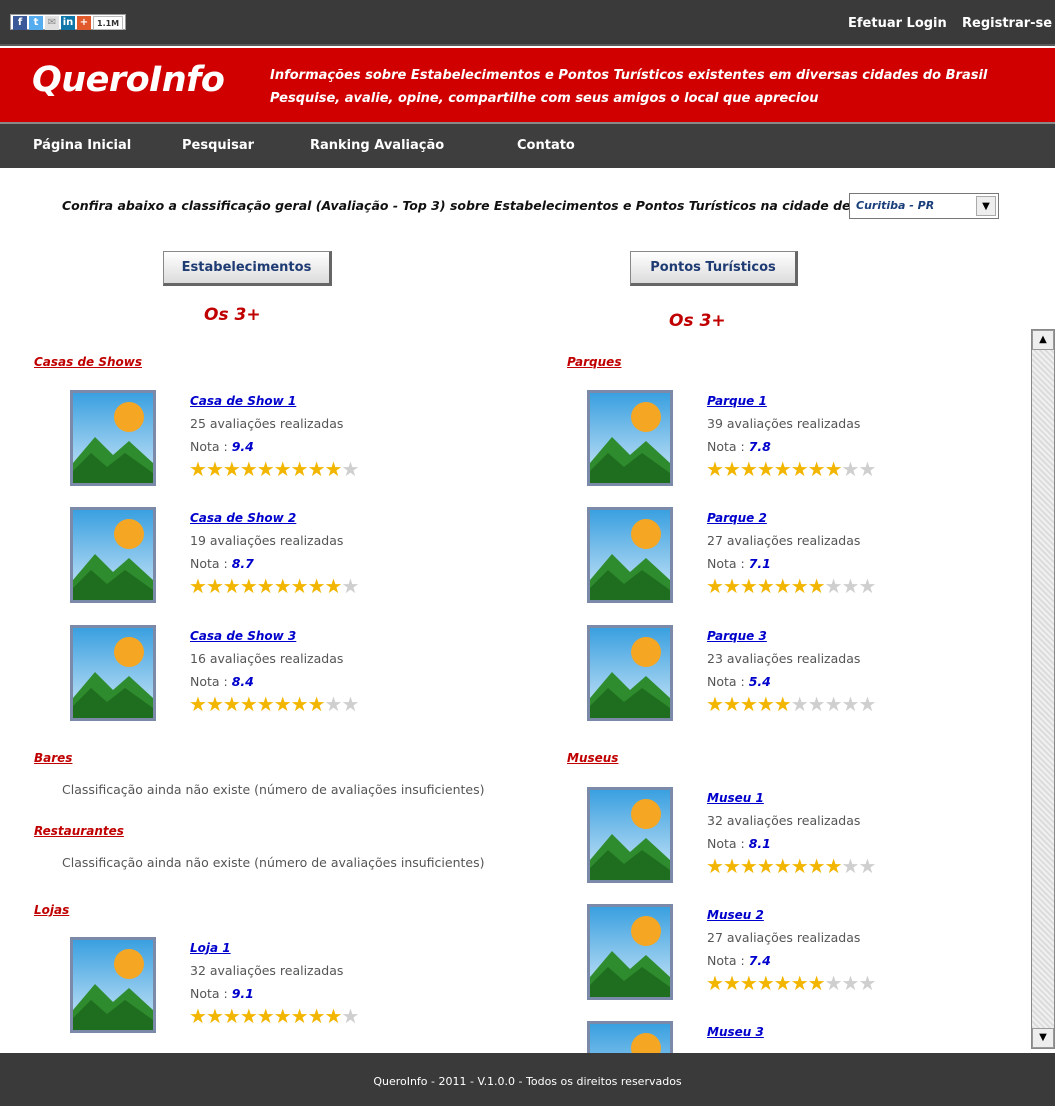 The width and height of the screenshot is (1055, 1106). I want to click on item-name-link: Casa de Show 2, so click(243, 518).